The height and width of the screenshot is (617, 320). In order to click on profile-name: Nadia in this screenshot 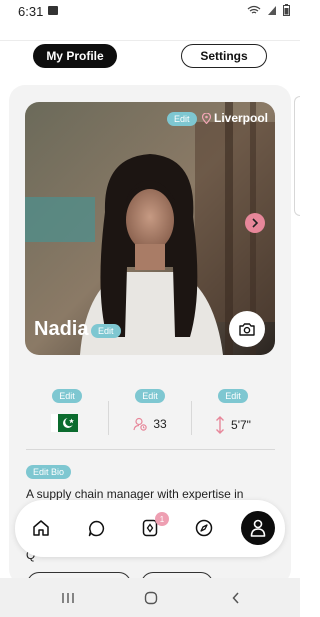, I will do `click(61, 329)`.